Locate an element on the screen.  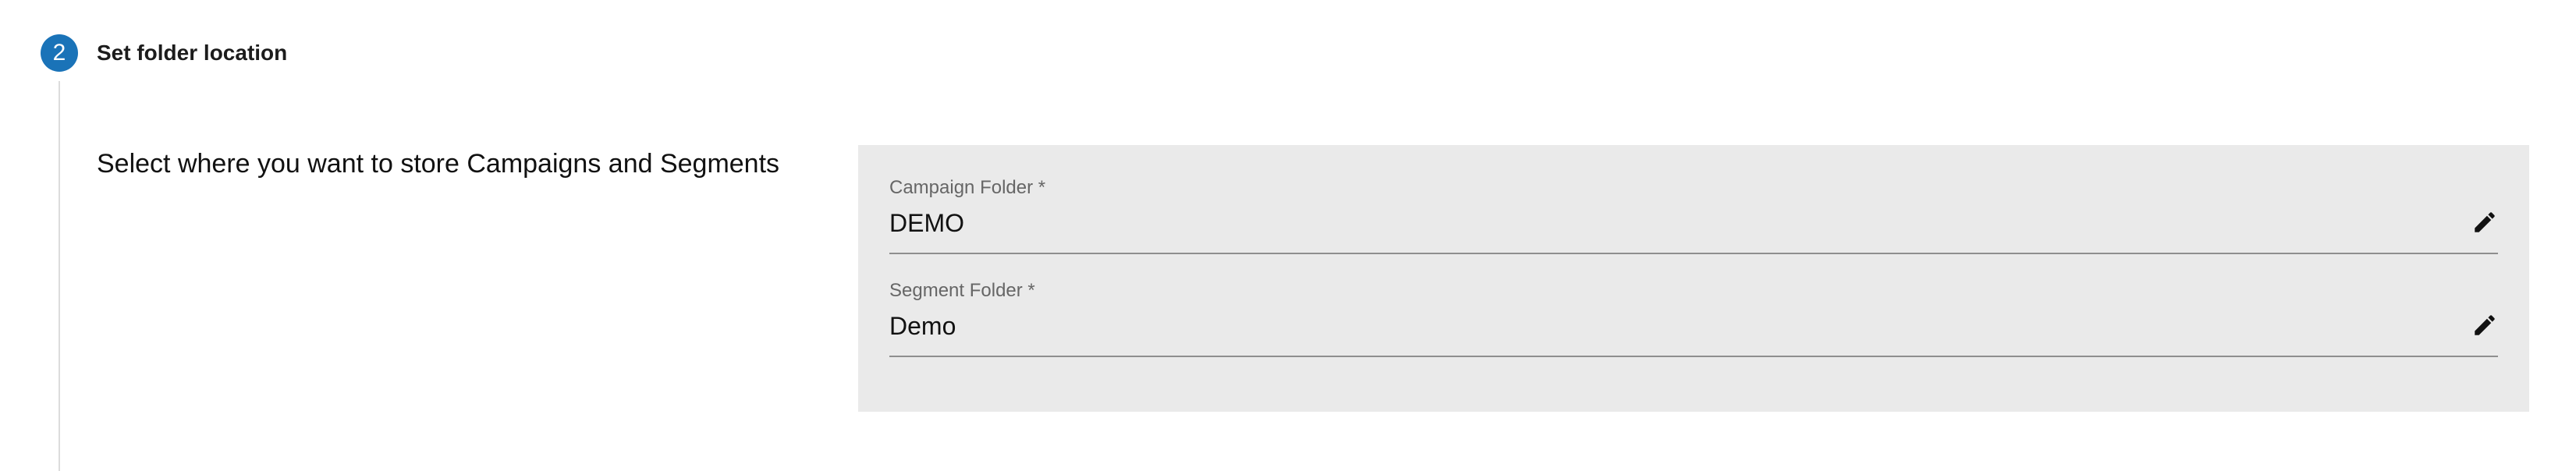
segment-folder-label: Segment Folder * is located at coordinates (962, 290).